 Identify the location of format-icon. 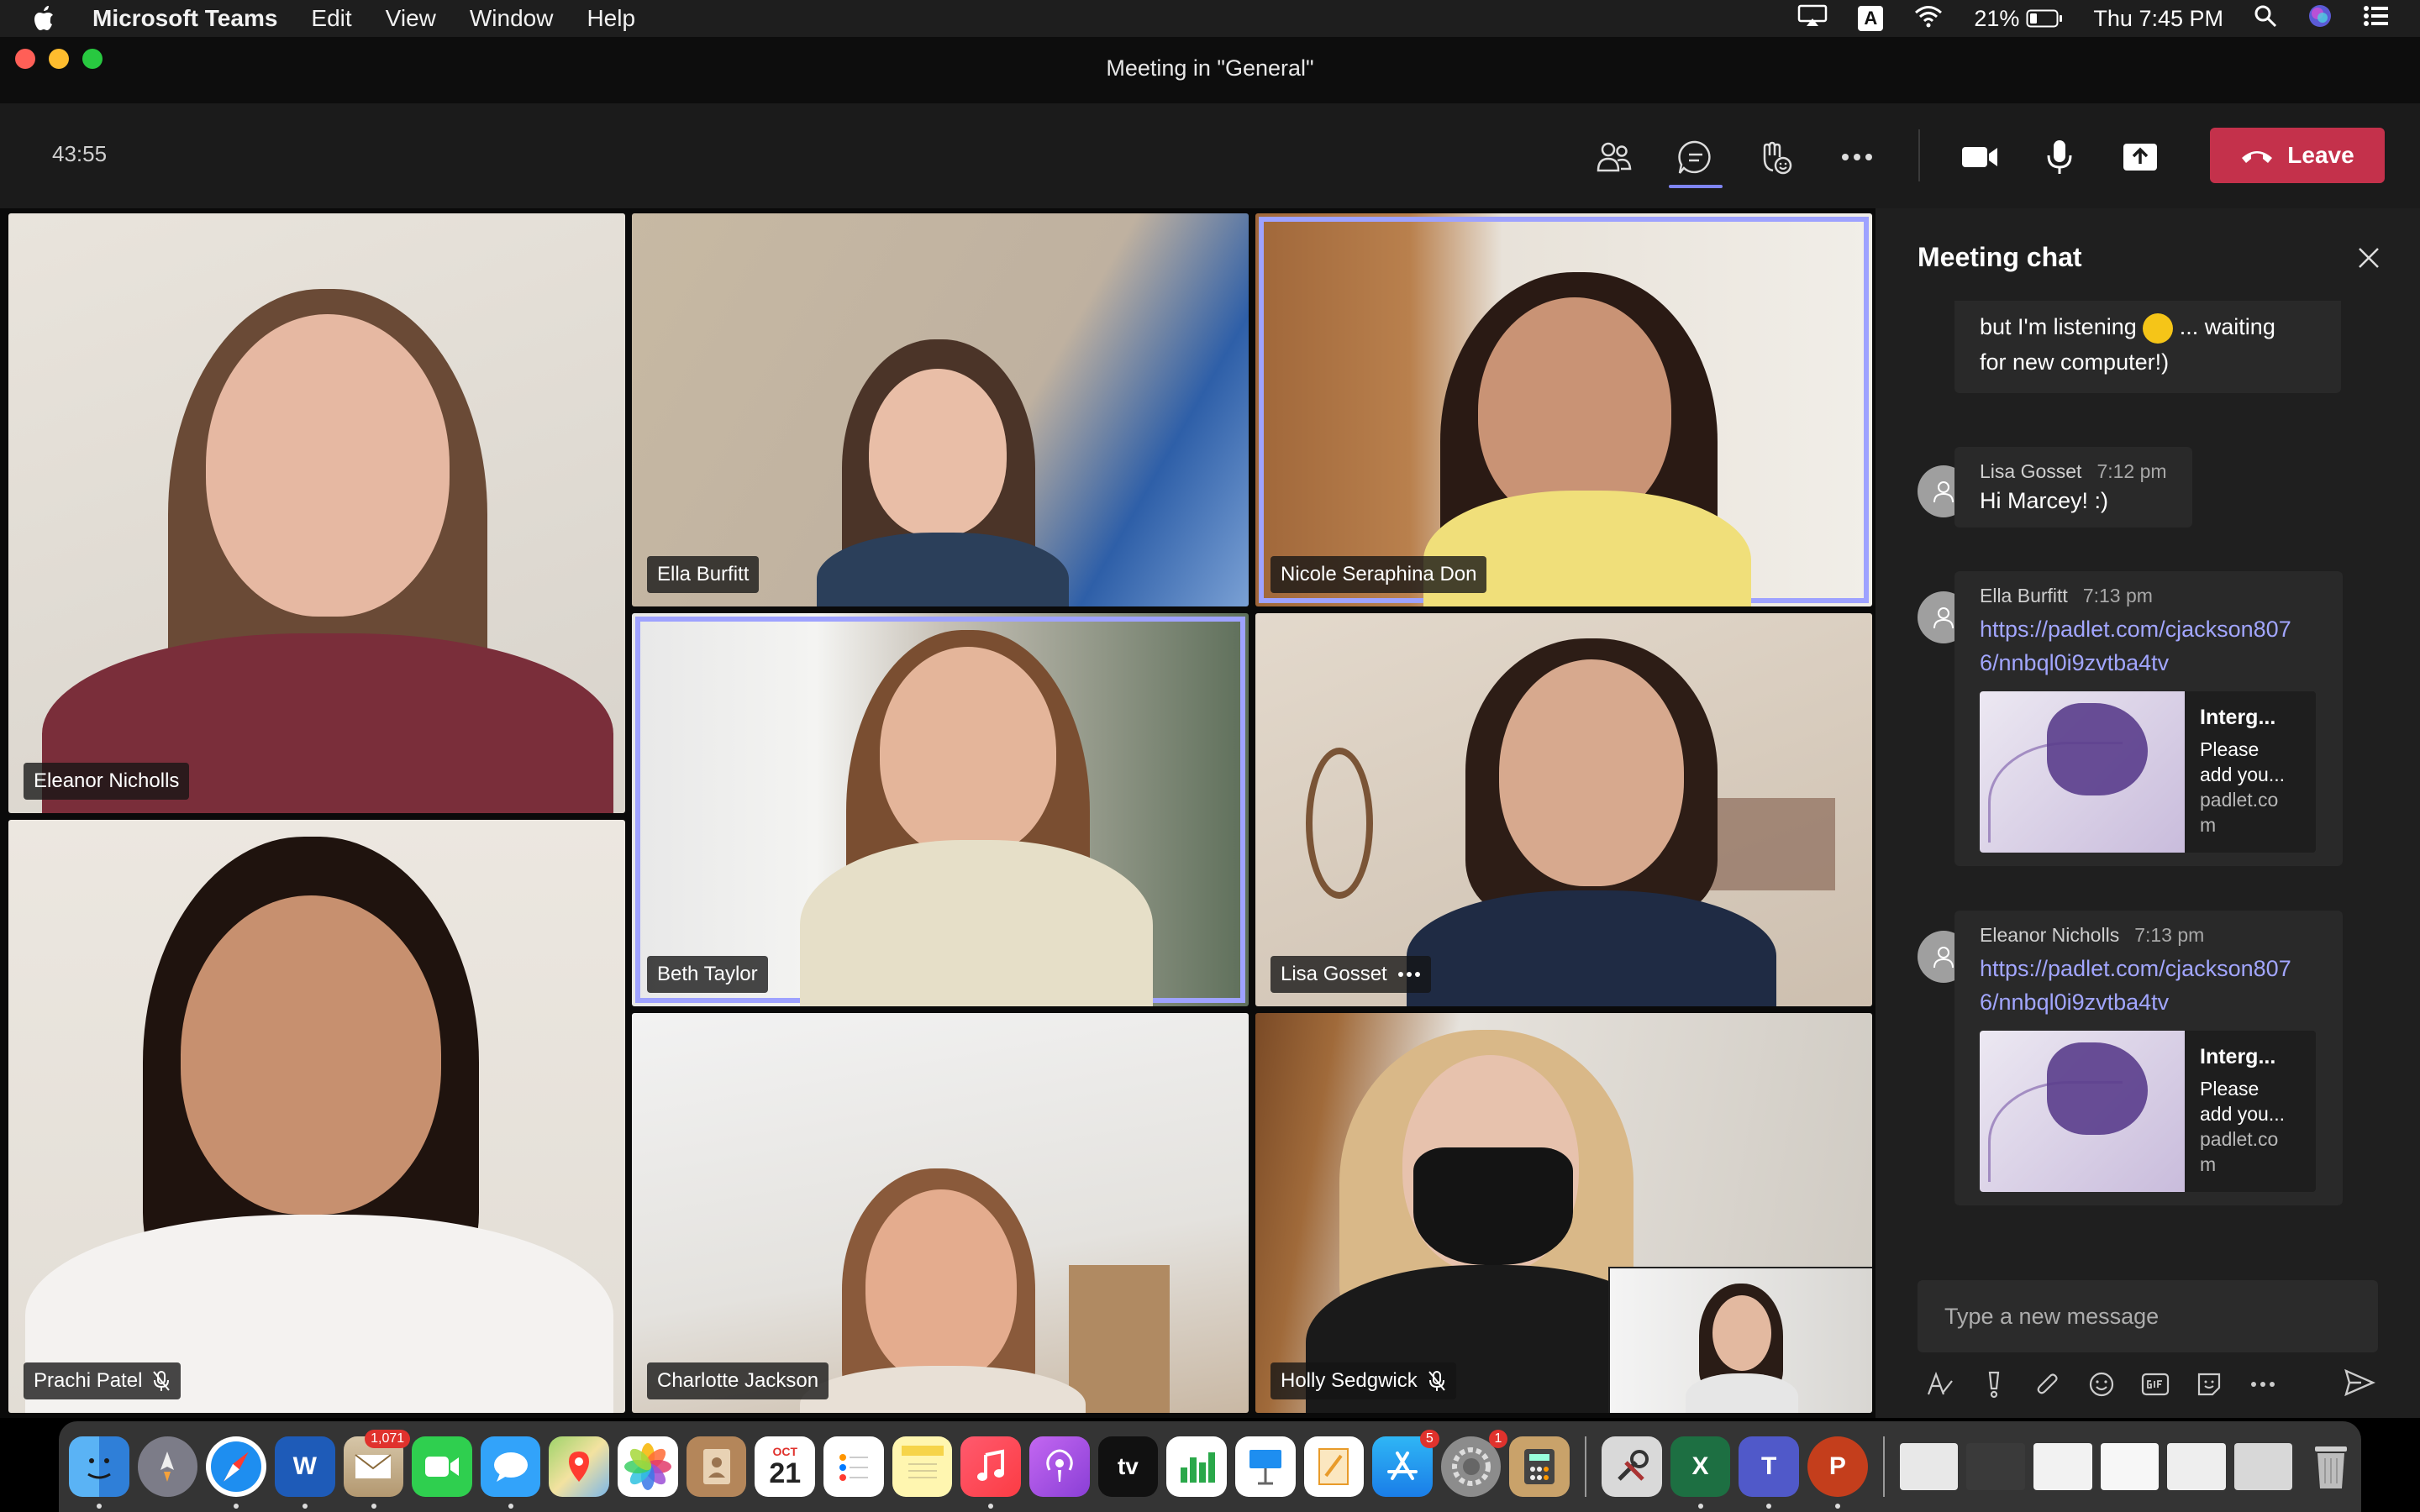
(1940, 1384).